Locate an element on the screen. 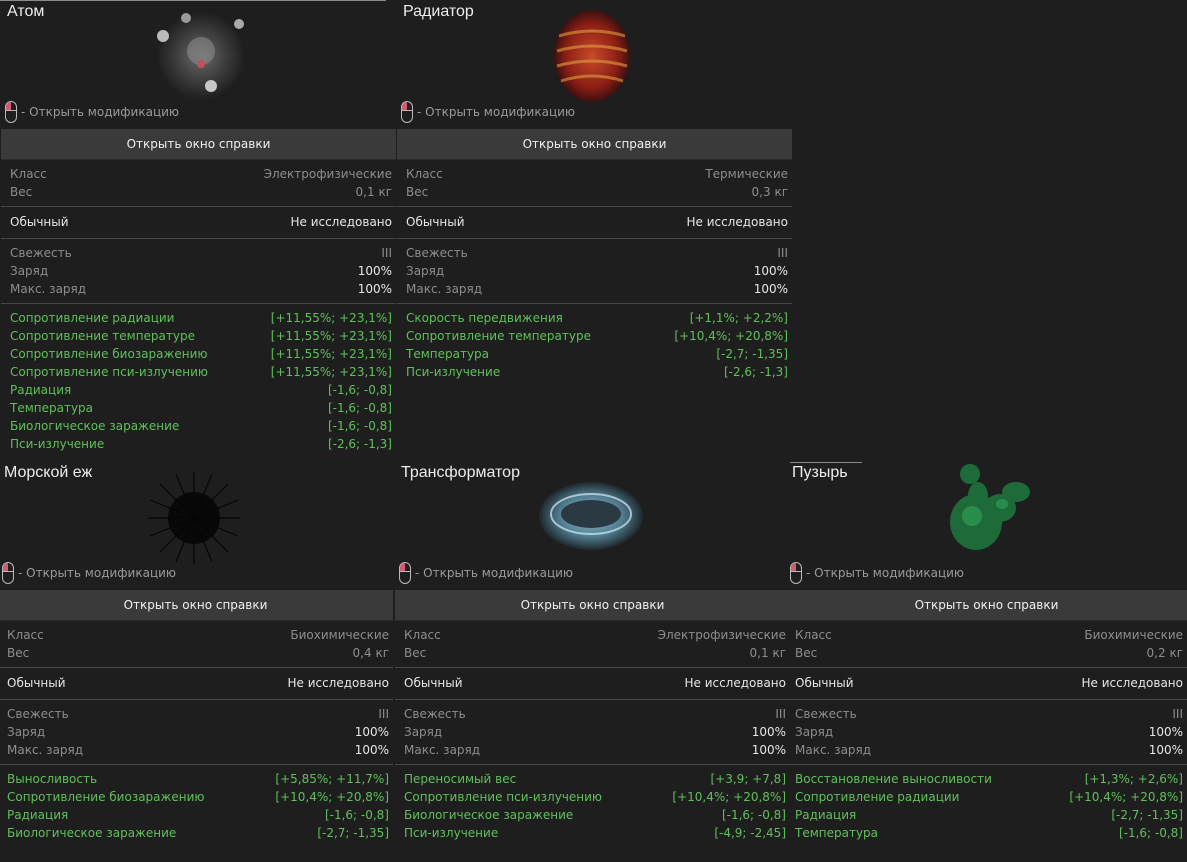 The width and height of the screenshot is (1187, 862). stat-row: Переносимый вес [+3,9; +7,8] is located at coordinates (595, 779).